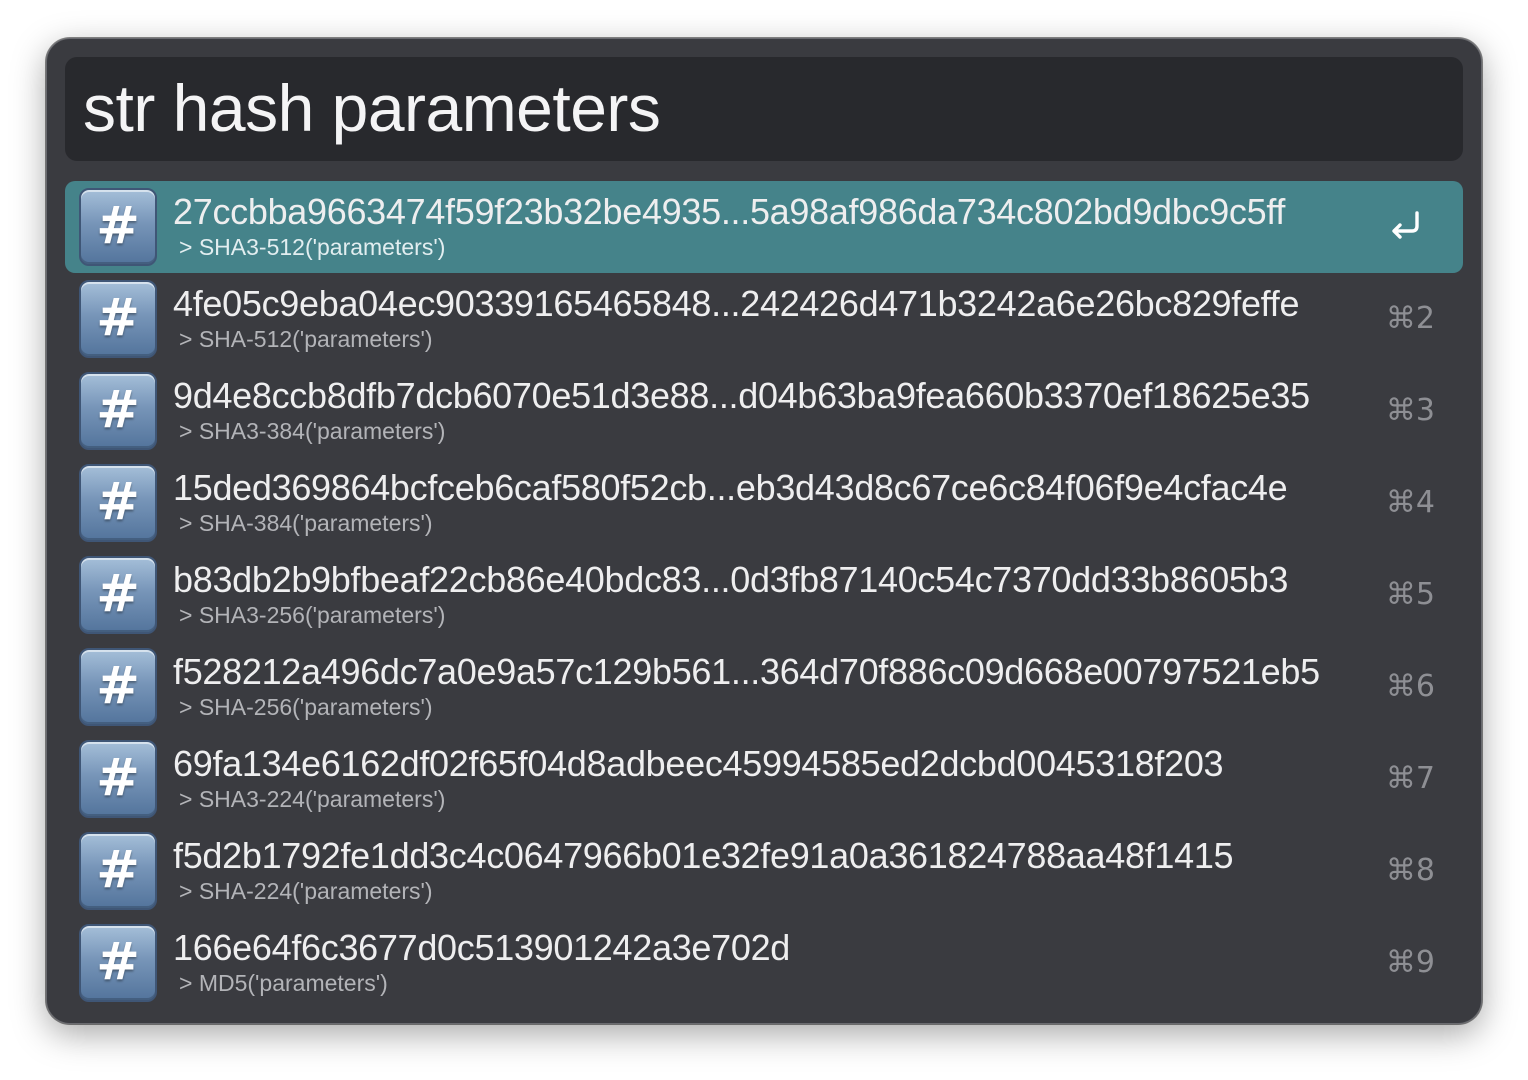 This screenshot has width=1528, height=1080. Describe the element at coordinates (1410, 962) in the screenshot. I see `shortcut-label: ⌘9` at that location.